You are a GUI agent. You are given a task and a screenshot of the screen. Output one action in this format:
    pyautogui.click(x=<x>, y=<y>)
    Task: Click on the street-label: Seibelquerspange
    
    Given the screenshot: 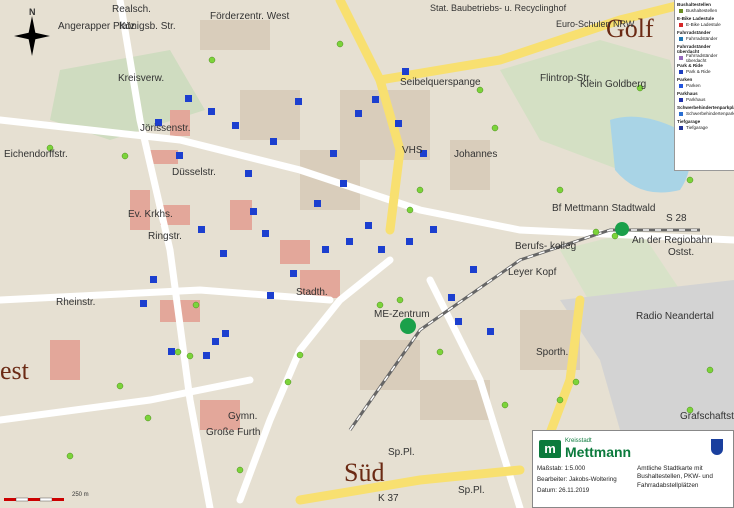 What is the action you would take?
    pyautogui.click(x=440, y=82)
    